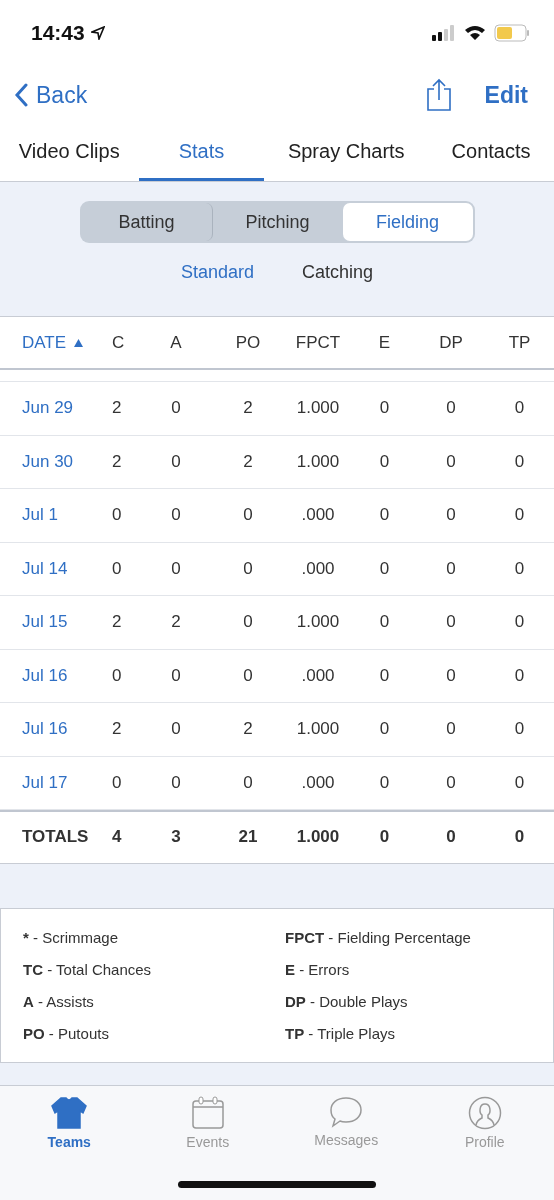  Describe the element at coordinates (59, 1001) in the screenshot. I see `legend-entry: A - Assists` at that location.